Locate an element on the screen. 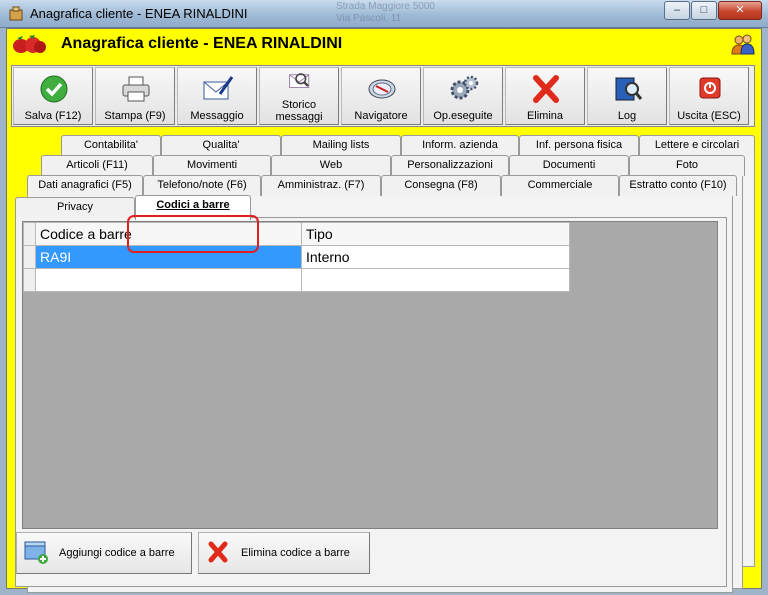  tab-articoli: Articoli (F11) is located at coordinates (97, 165).